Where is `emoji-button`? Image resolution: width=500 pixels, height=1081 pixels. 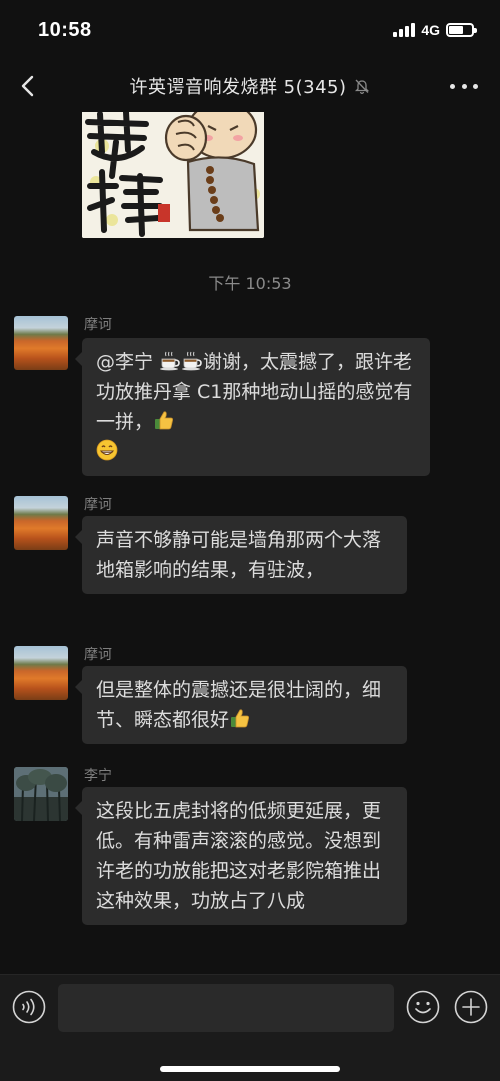 emoji-button is located at coordinates (423, 1007).